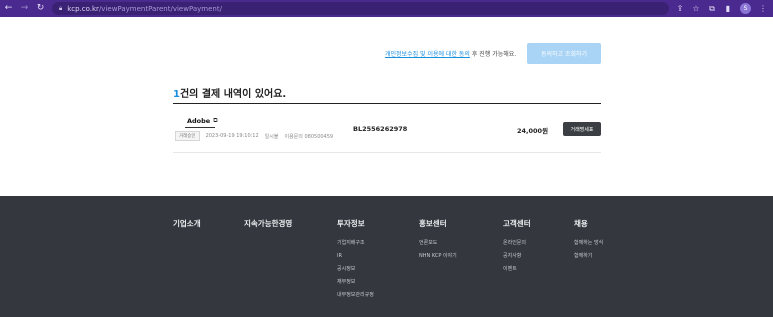 The width and height of the screenshot is (773, 317). I want to click on star-icon: ☆, so click(696, 8).